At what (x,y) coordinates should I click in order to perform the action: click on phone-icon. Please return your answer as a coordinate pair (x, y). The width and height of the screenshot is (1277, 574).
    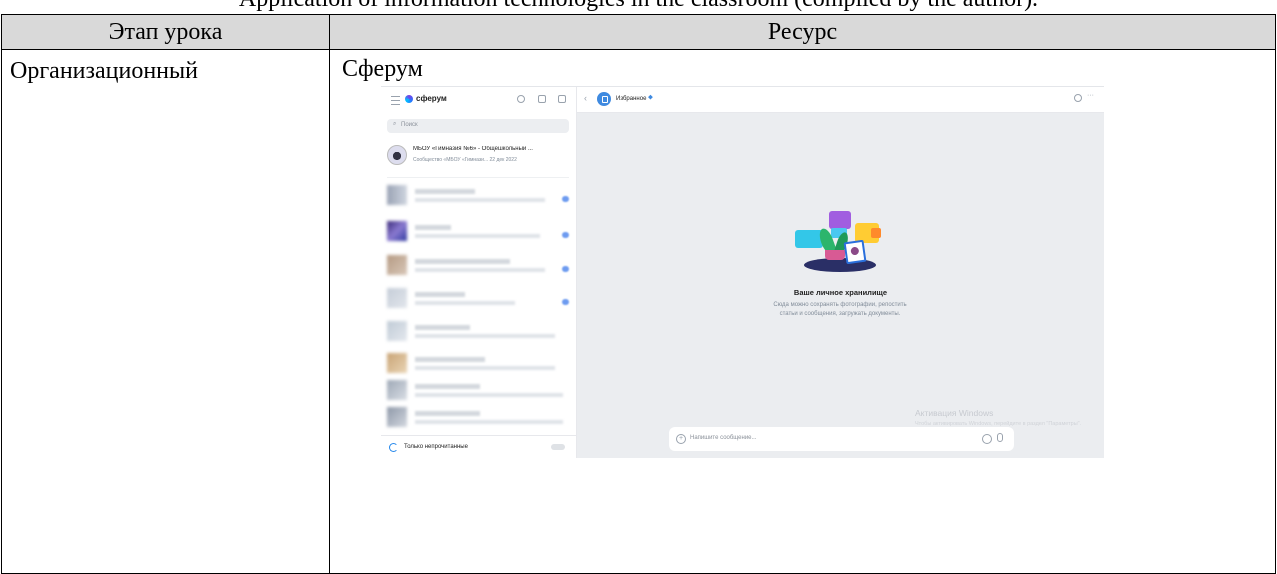
    Looking at the image, I should click on (521, 99).